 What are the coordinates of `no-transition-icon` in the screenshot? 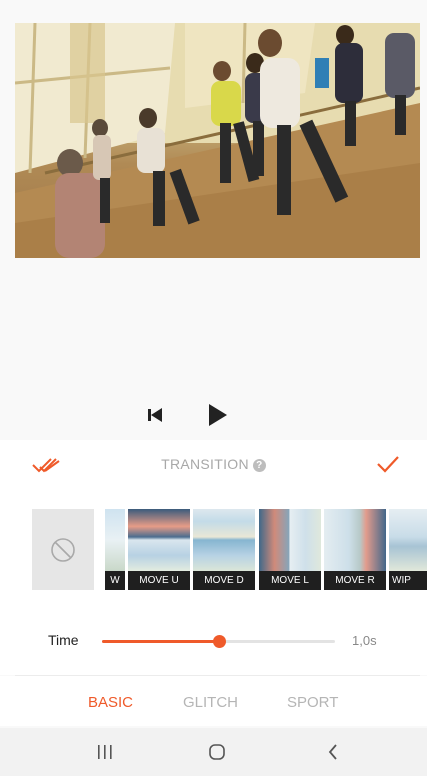 It's located at (63, 549).